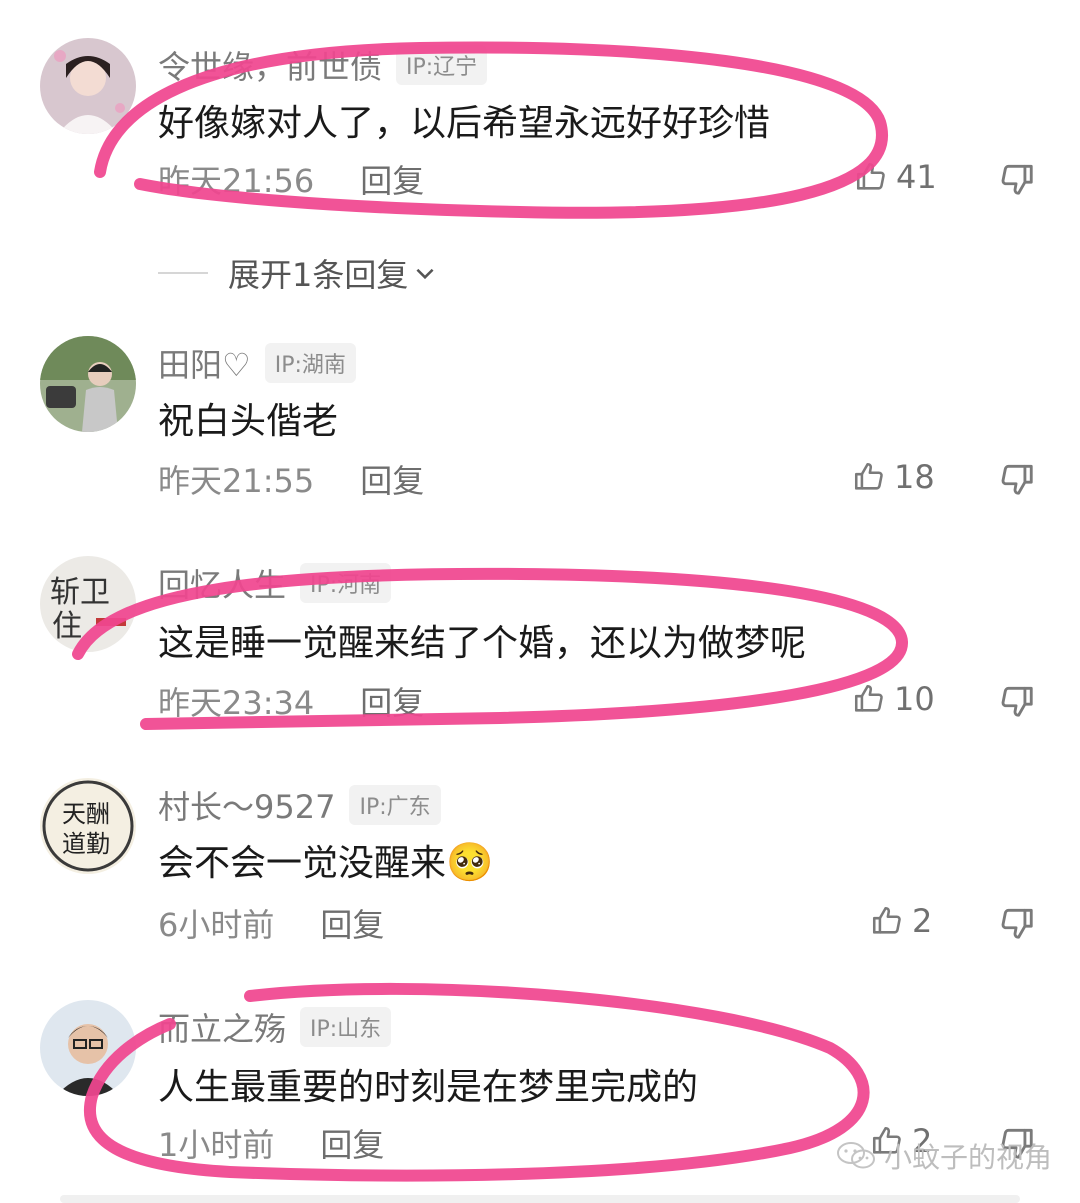  Describe the element at coordinates (916, 177) in the screenshot. I see `like-count: 41` at that location.